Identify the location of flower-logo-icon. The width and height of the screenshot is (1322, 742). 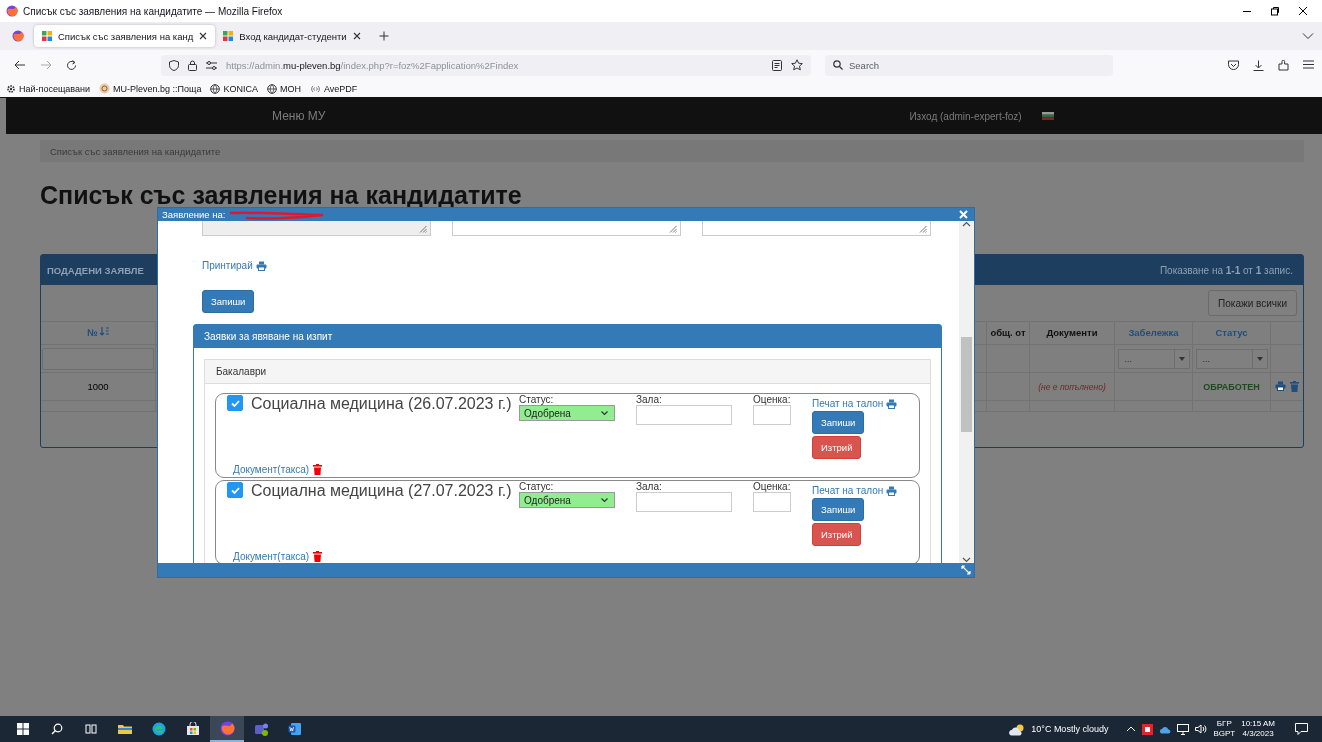
(104, 88).